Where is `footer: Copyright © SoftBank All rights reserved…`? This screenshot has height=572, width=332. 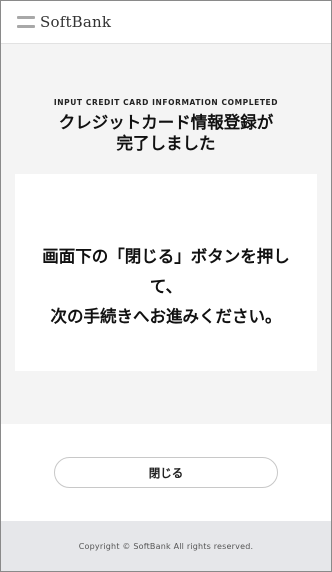
footer: Copyright © SoftBank All rights reserved… is located at coordinates (166, 546).